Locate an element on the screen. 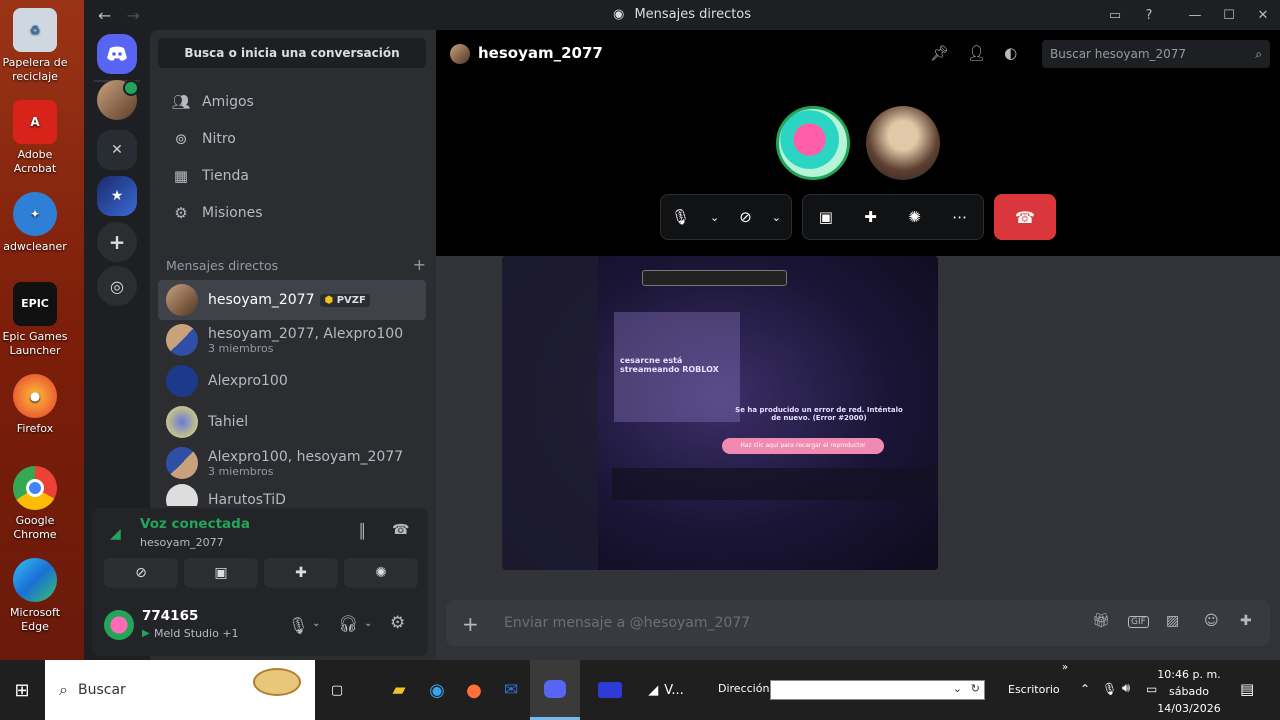 The width and height of the screenshot is (1280, 720). dm-item-hesoyam: hesoyam_2077 ⬢ PVZF is located at coordinates (292, 300).